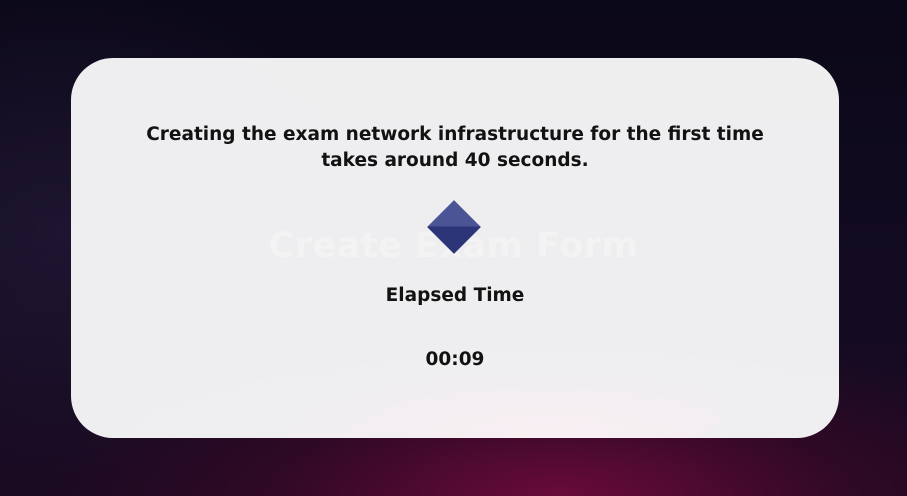  Describe the element at coordinates (500, 403) in the screenshot. I see `modal-glow` at that location.